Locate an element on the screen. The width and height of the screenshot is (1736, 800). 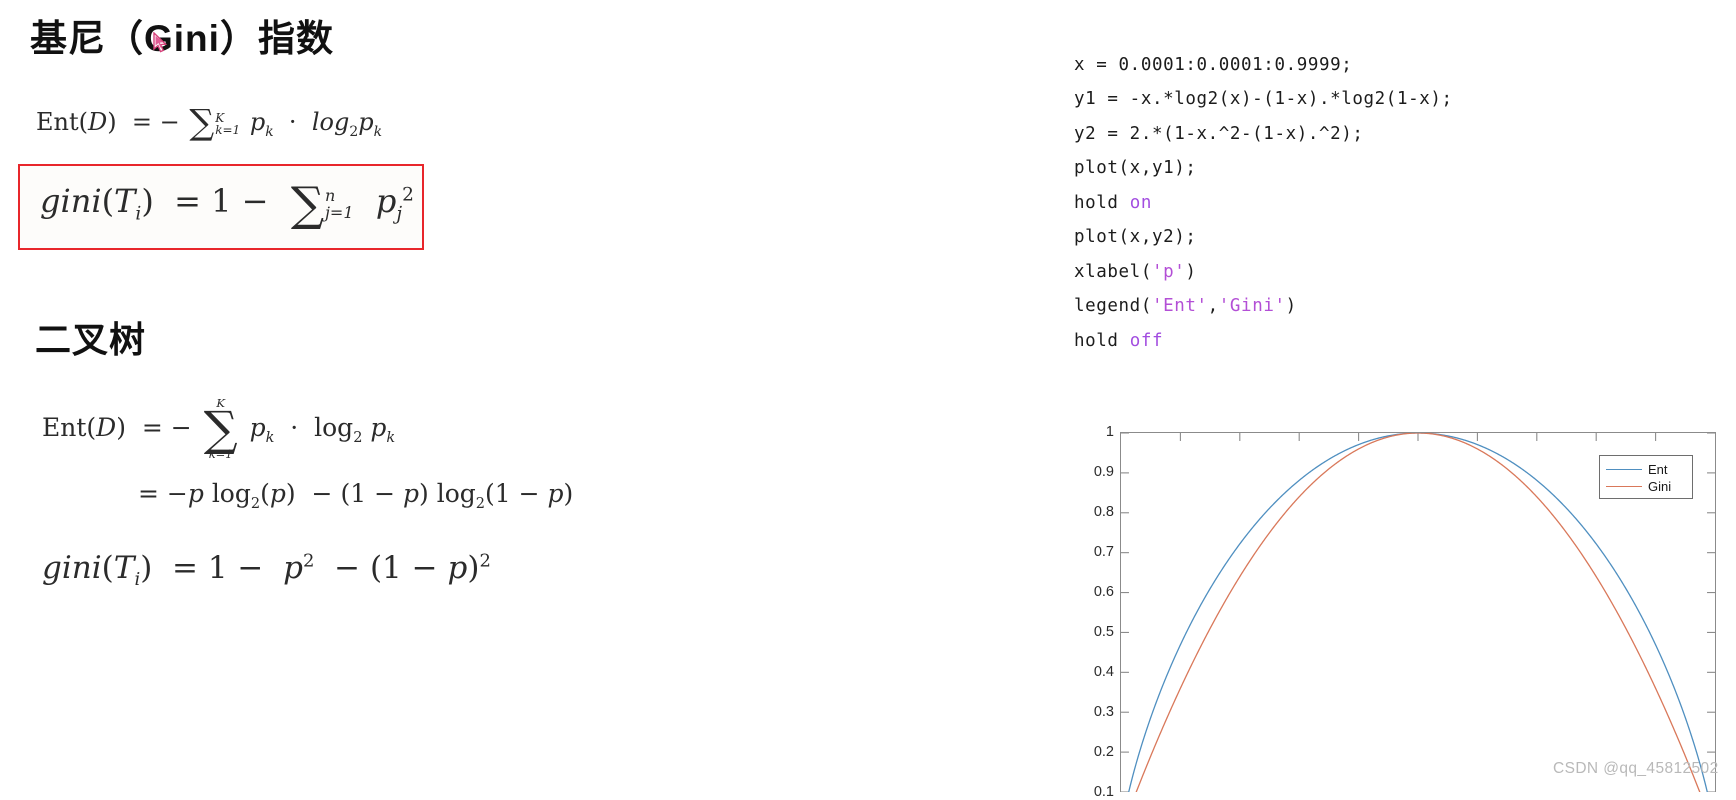
code-line: y2 = 2.*(1-x.^2-(1-x).^2); is located at coordinates (1263, 134).